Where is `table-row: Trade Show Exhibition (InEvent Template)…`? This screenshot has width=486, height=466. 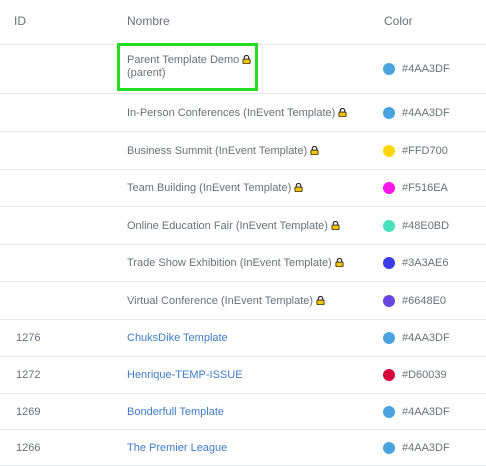 table-row: Trade Show Exhibition (InEvent Template)… is located at coordinates (243, 263).